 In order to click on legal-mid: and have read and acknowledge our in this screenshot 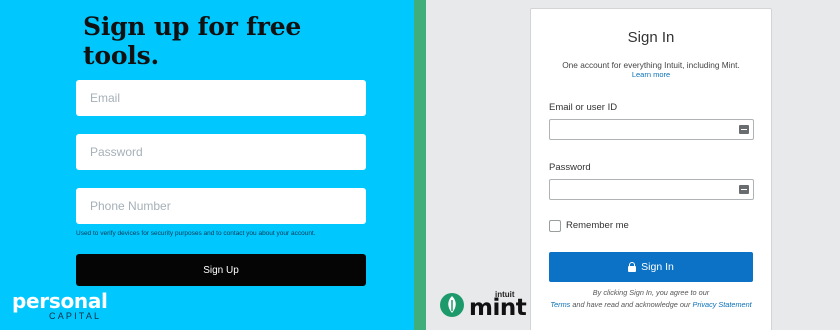, I will do `click(631, 304)`.